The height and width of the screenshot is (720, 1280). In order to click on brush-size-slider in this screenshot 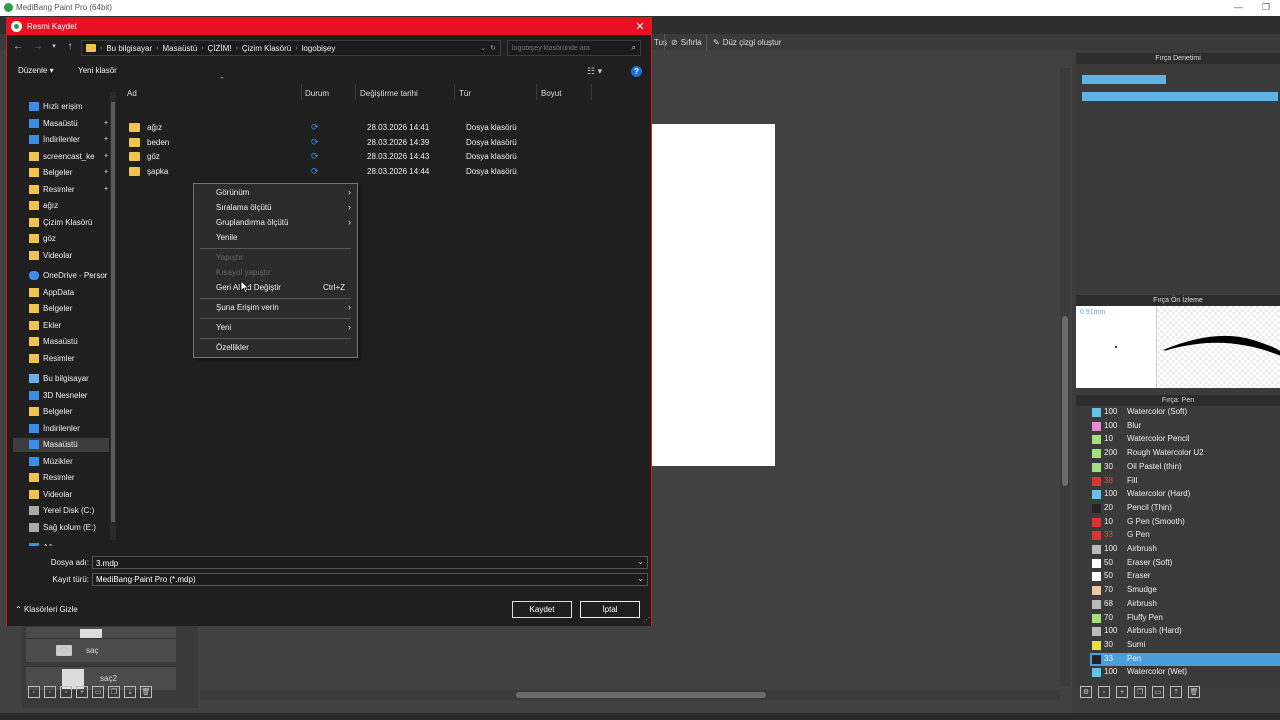, I will do `click(1124, 79)`.